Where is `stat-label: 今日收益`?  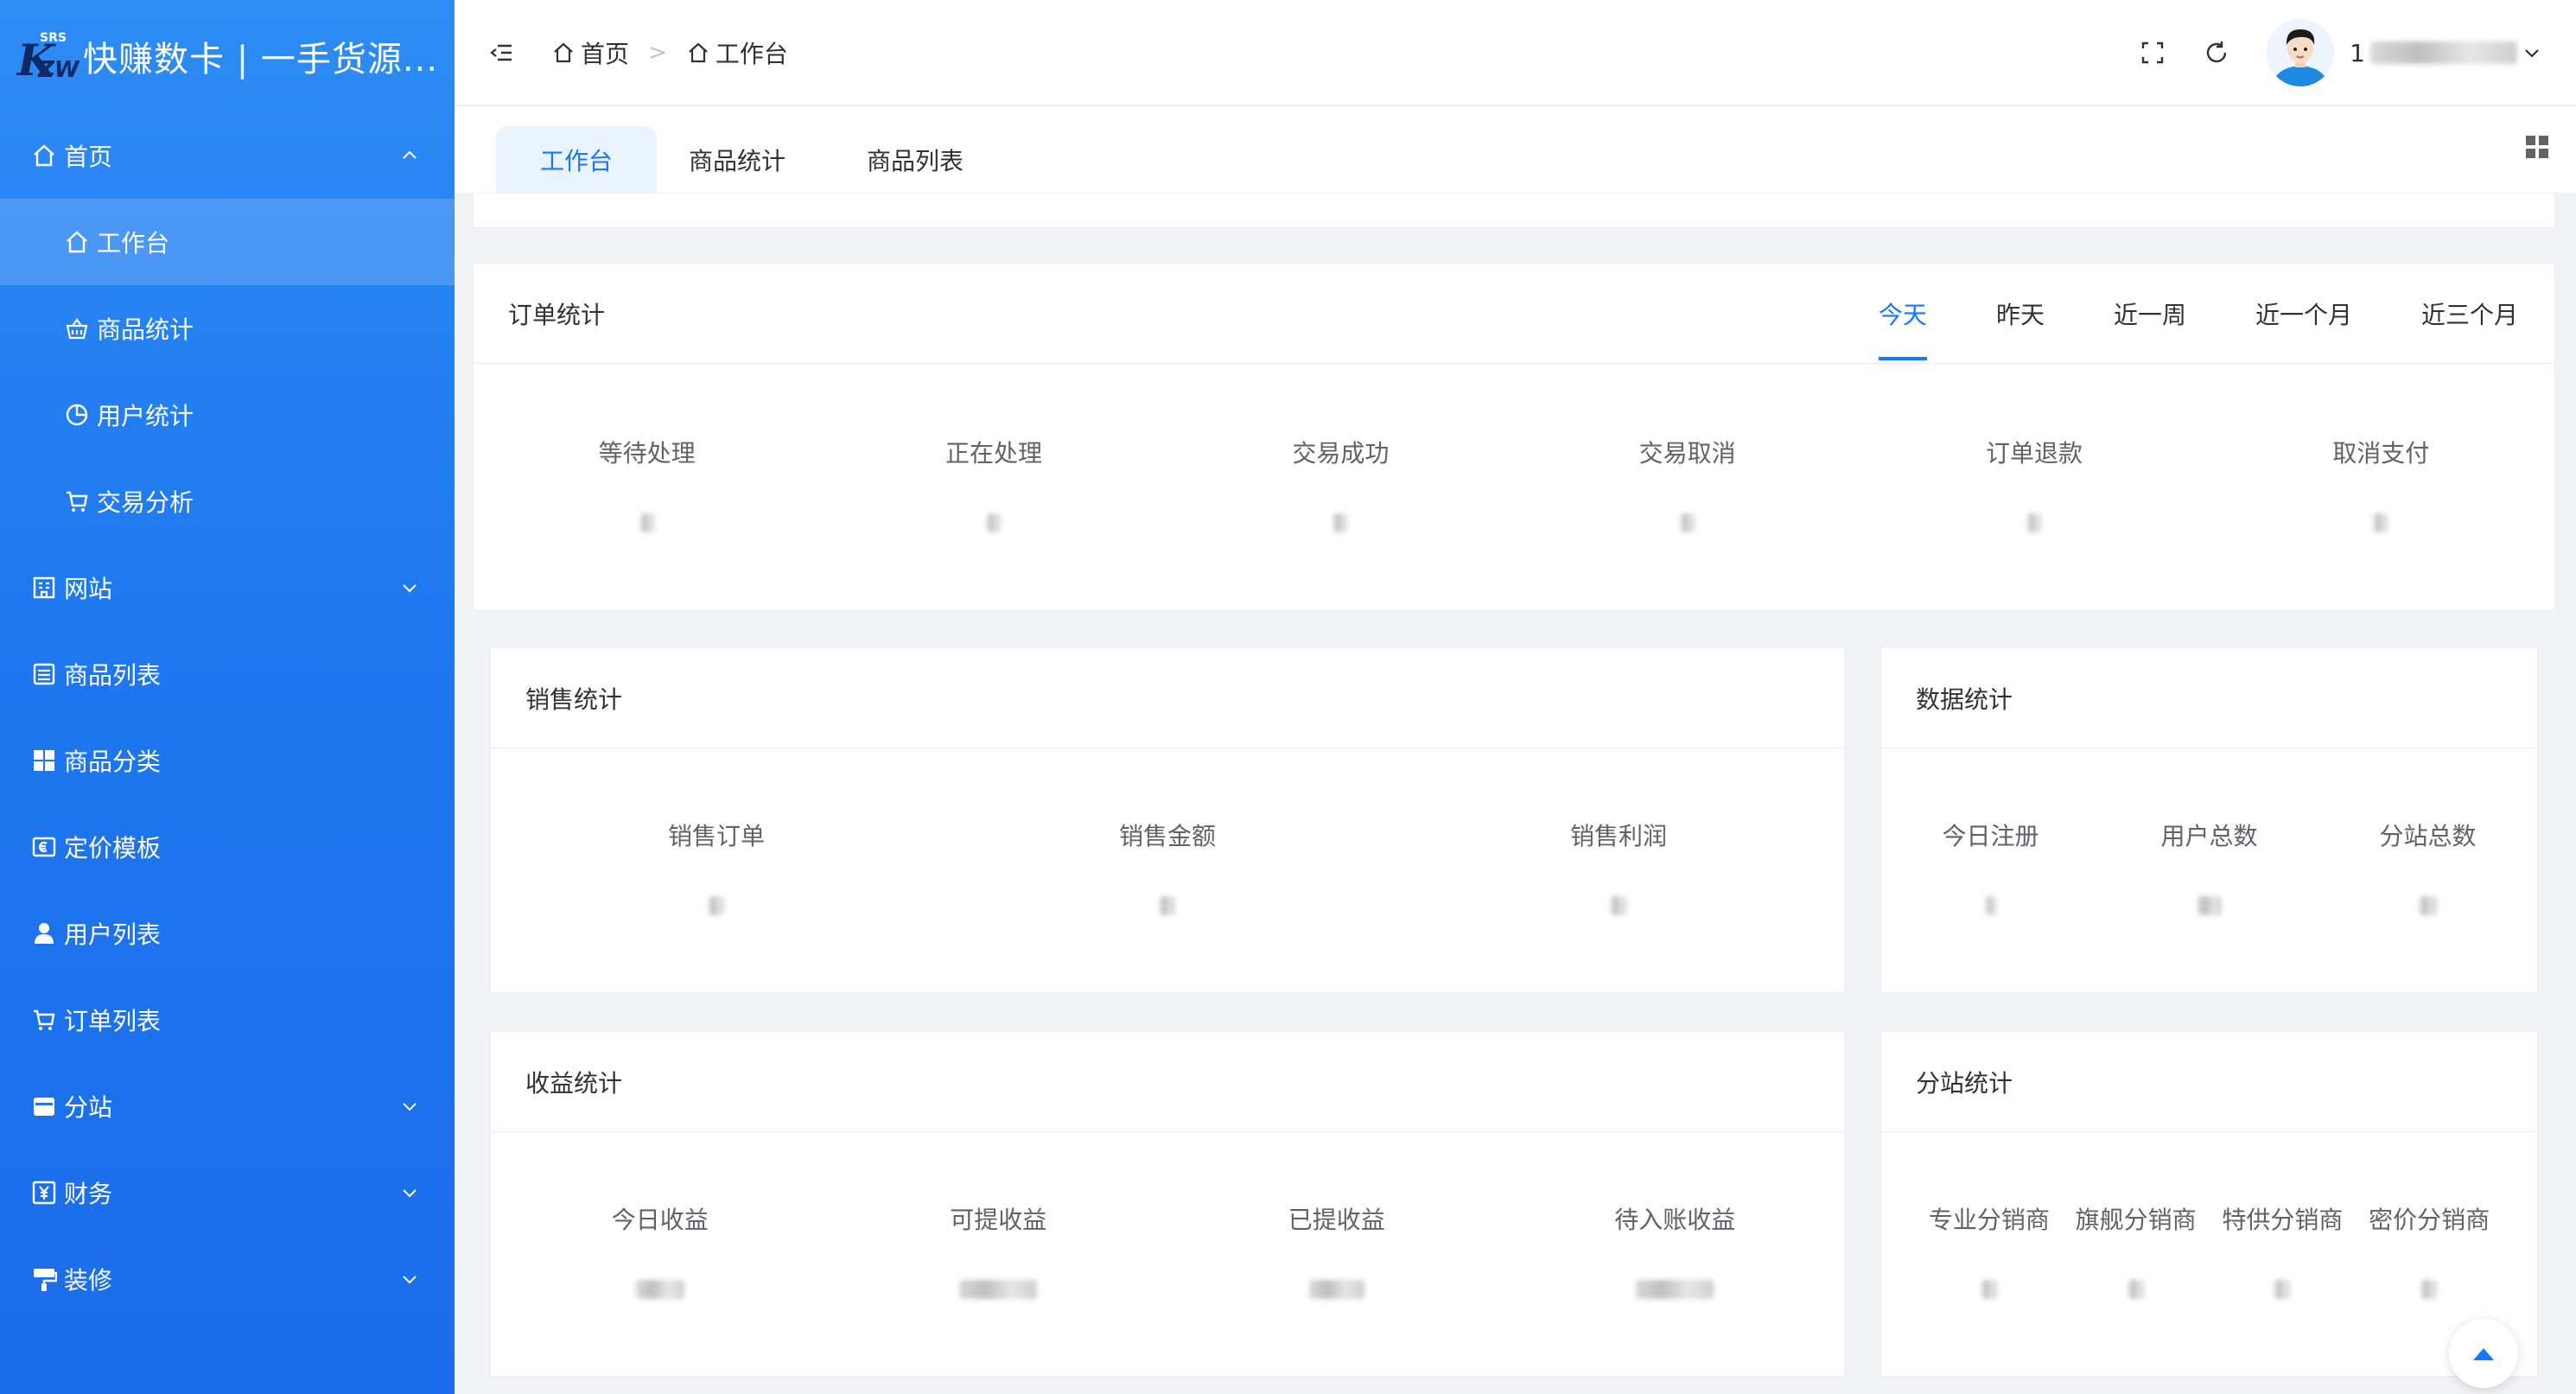 stat-label: 今日收益 is located at coordinates (660, 1220).